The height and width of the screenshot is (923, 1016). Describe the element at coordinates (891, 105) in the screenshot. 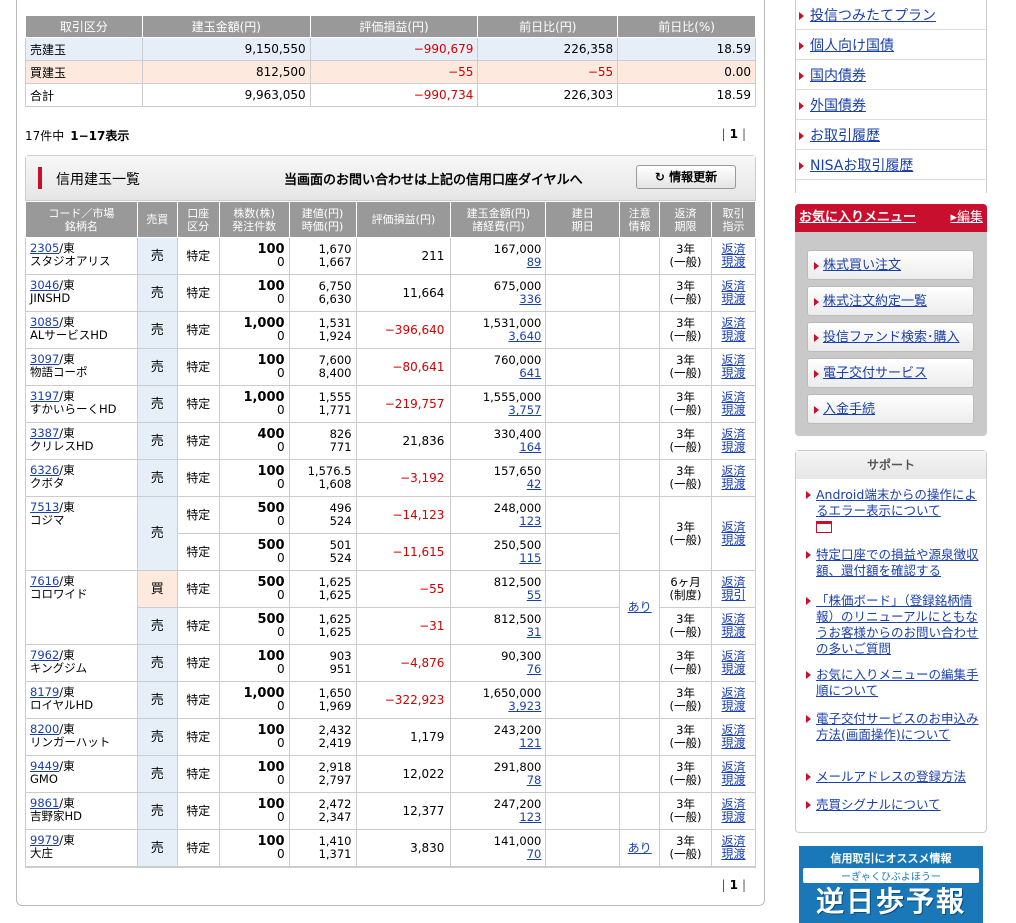

I see `sidebar-nav-item: 外国債券` at that location.